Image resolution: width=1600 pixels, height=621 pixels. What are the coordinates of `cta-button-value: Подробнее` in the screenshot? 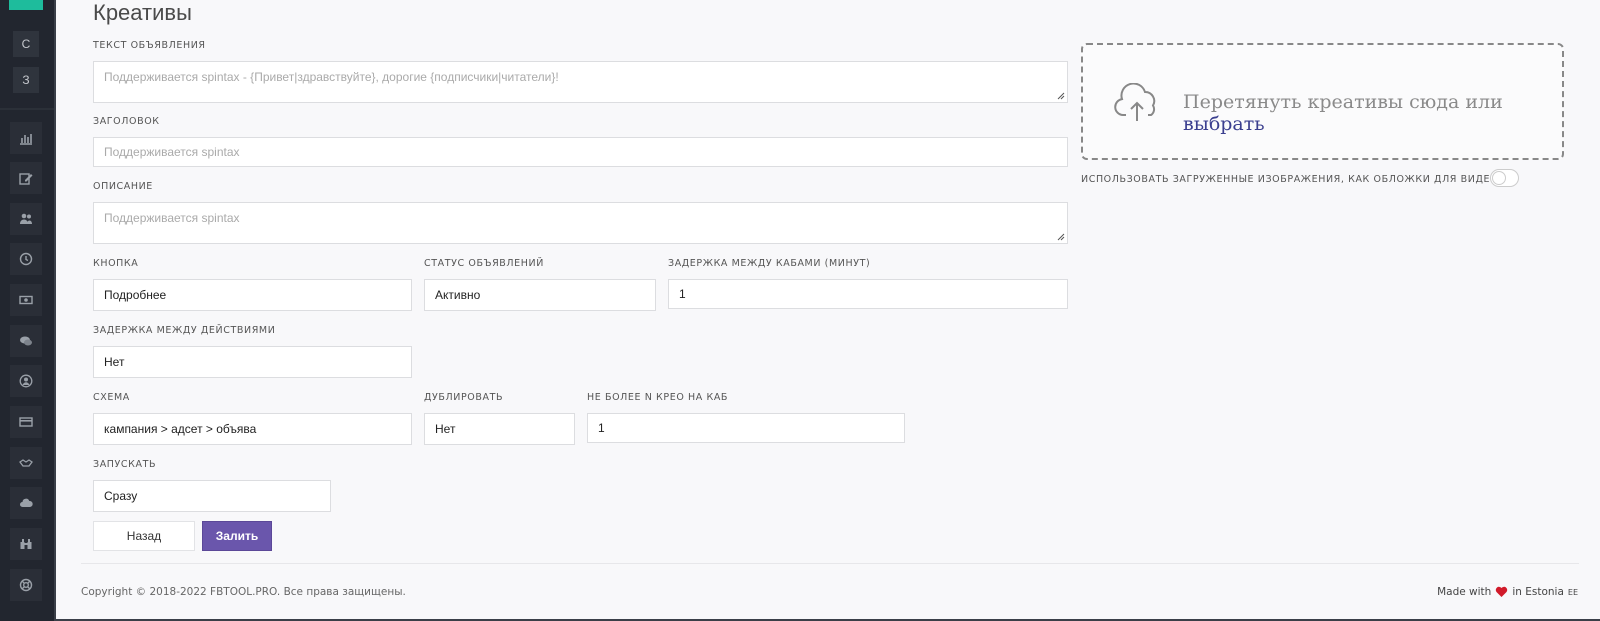 It's located at (135, 295).